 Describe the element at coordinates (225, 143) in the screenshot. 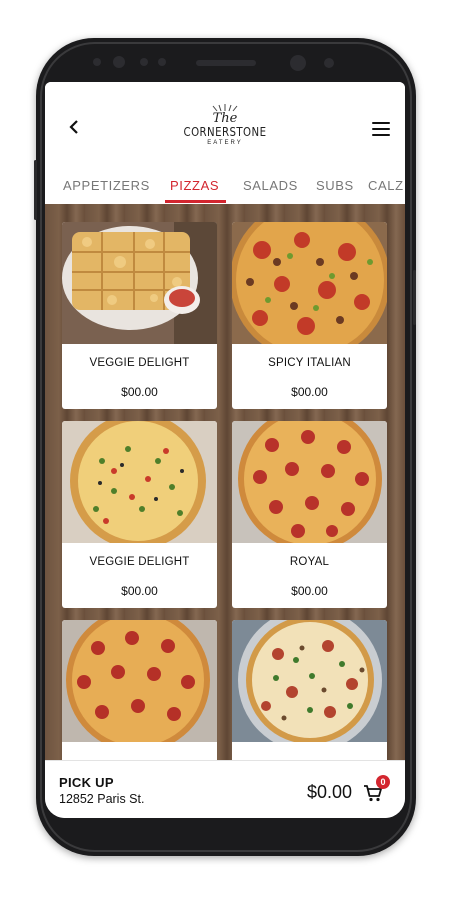

I see `logo-line-eatery: EATERY` at that location.